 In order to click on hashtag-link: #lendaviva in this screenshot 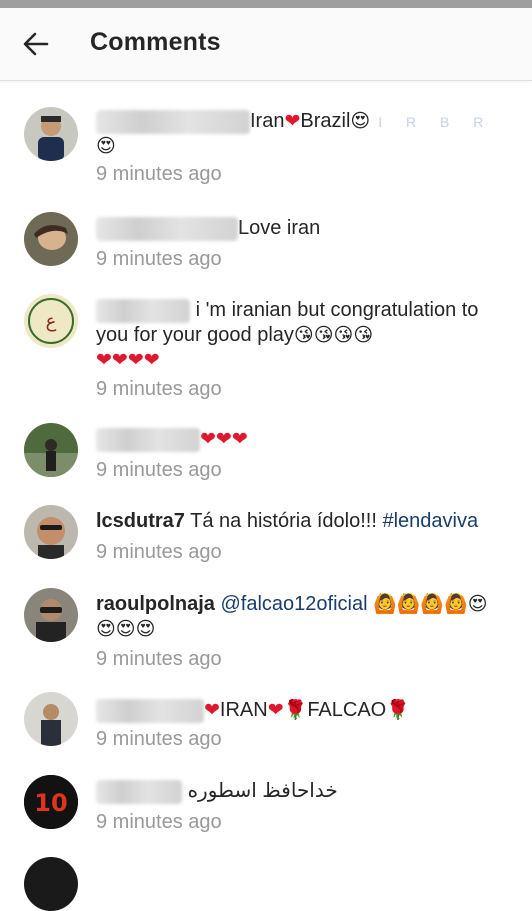, I will do `click(430, 521)`.